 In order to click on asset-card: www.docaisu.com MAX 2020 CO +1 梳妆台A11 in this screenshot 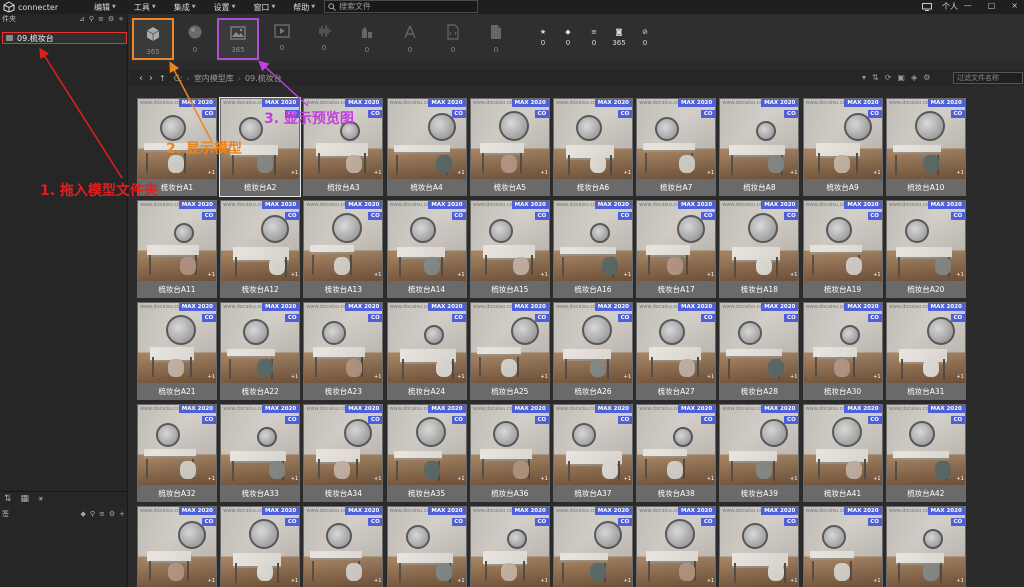, I will do `click(177, 249)`.